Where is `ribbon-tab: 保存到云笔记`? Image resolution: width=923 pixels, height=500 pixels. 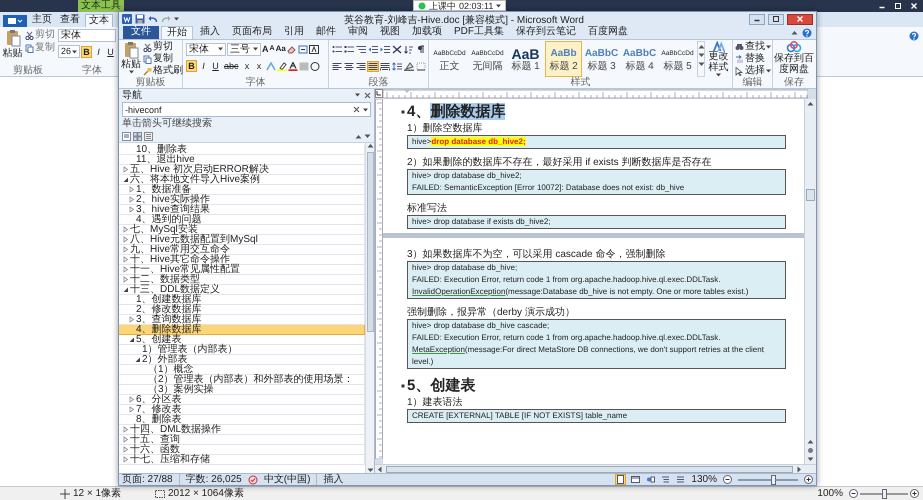 ribbon-tab: 保存到云笔记 is located at coordinates (546, 32).